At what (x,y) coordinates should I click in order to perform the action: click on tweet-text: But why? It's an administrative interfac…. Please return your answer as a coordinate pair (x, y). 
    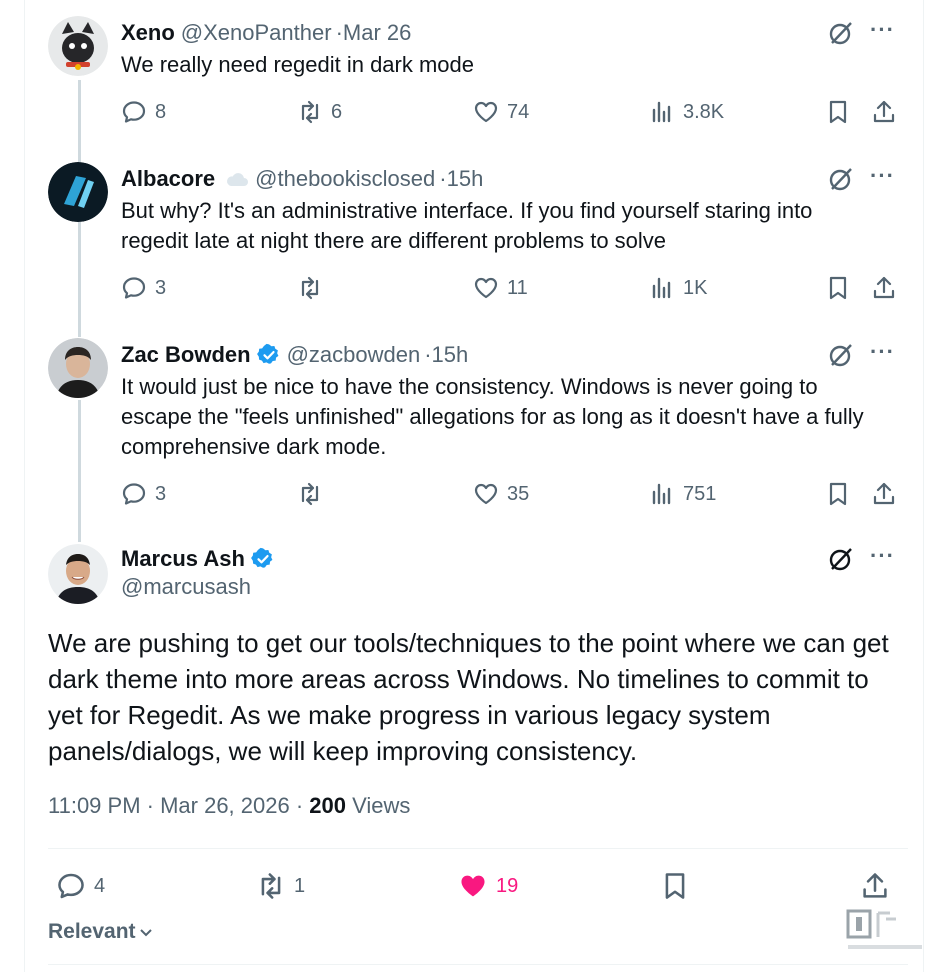
    Looking at the image, I should click on (467, 225).